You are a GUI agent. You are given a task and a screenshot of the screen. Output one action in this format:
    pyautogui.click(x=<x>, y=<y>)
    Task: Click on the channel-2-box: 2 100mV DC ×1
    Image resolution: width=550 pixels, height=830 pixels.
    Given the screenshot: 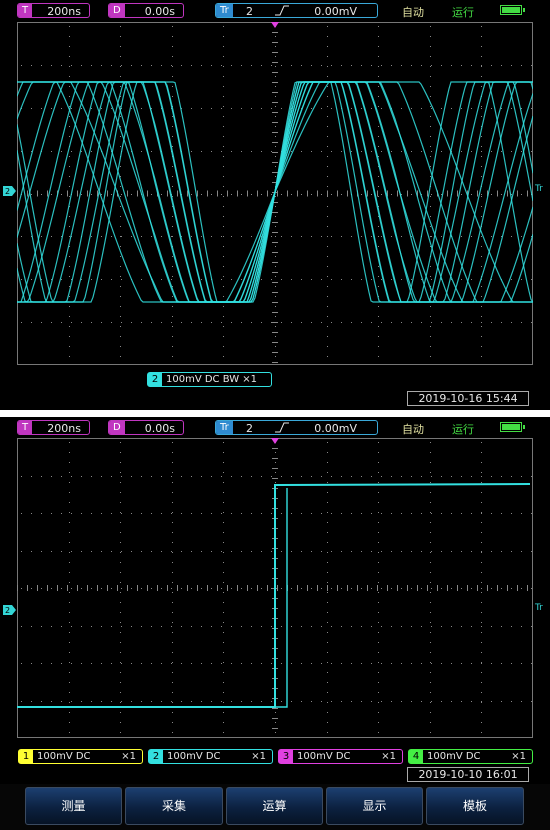 What is the action you would take?
    pyautogui.click(x=210, y=756)
    